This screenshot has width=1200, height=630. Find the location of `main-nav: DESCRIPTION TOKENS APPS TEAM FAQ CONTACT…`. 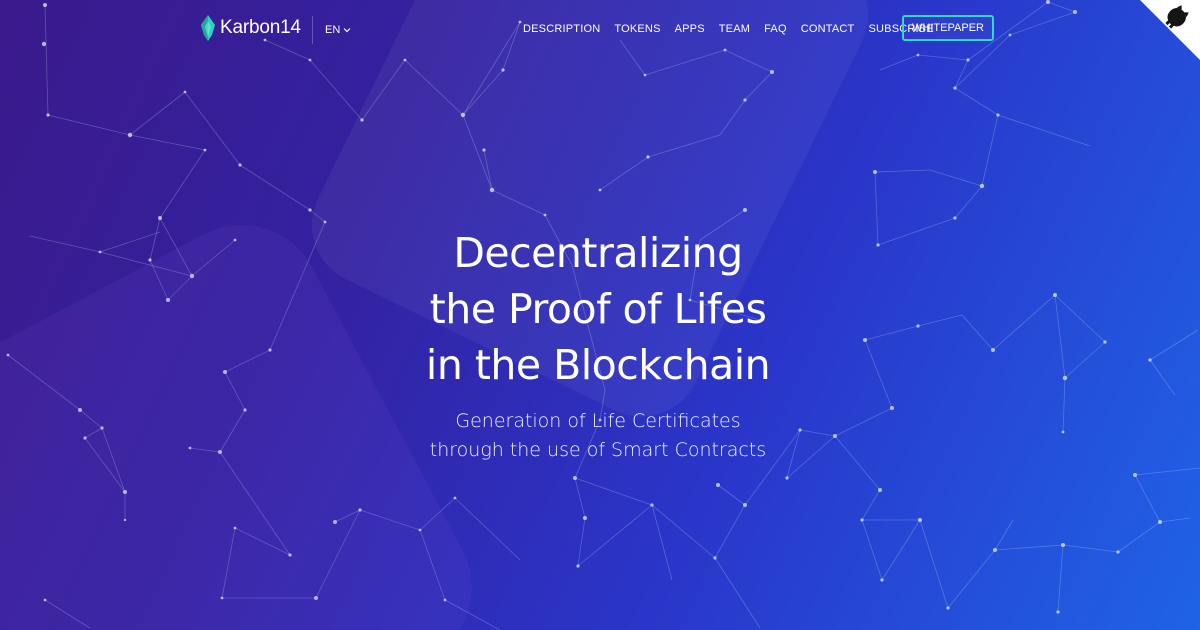

main-nav: DESCRIPTION TOKENS APPS TEAM FAQ CONTACT… is located at coordinates (728, 29).